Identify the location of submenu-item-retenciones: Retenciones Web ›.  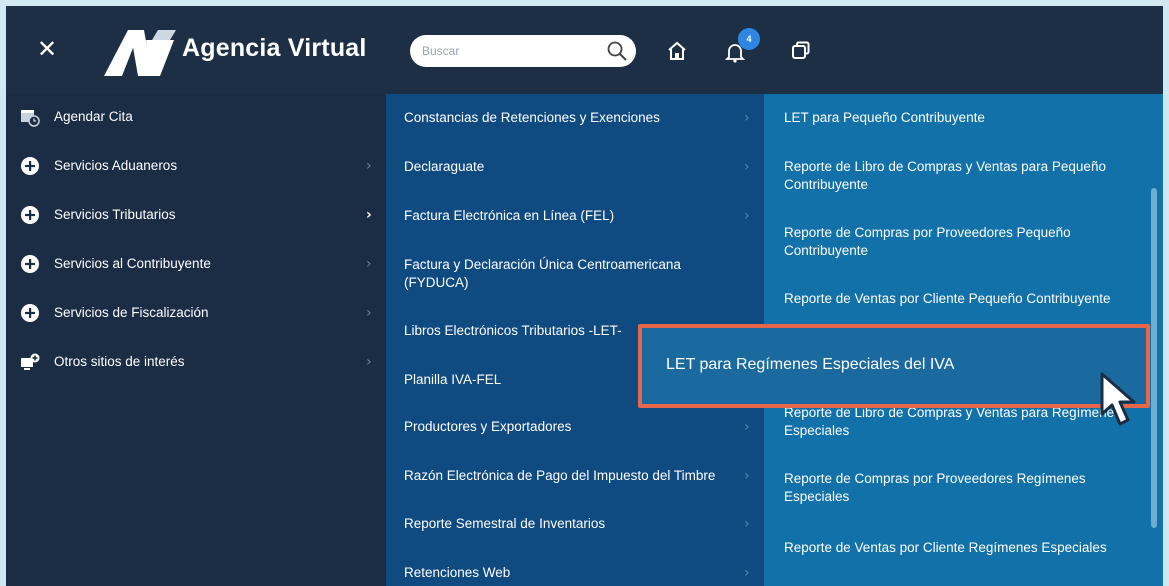
(575, 574).